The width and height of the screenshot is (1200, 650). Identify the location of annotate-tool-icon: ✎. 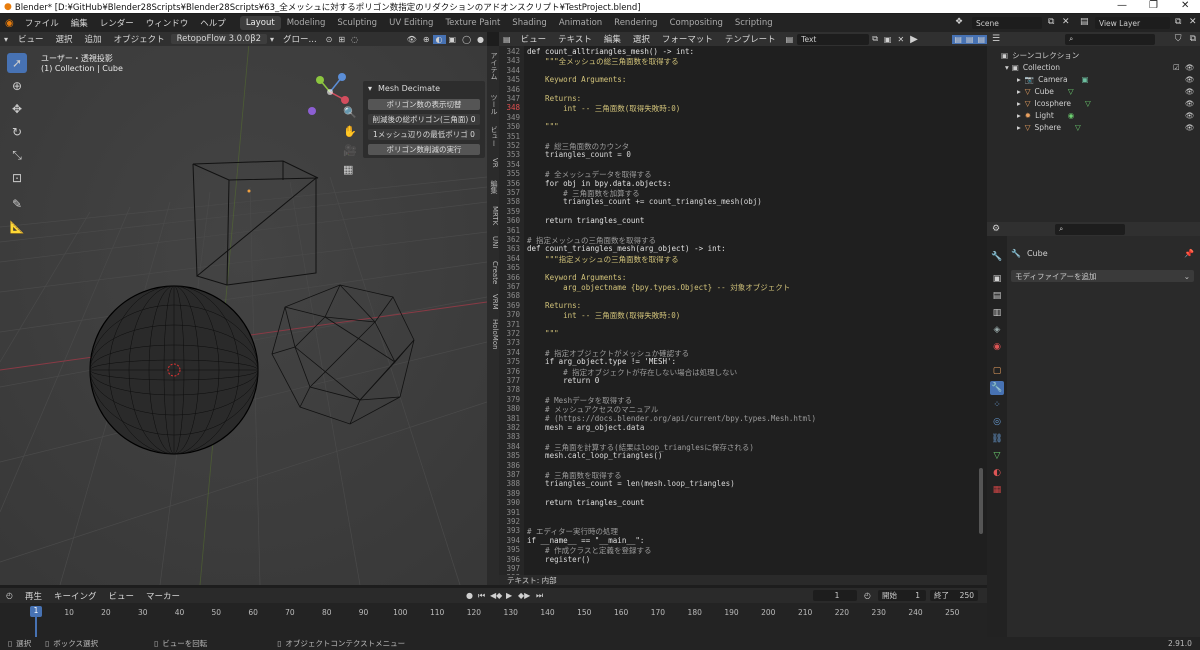
(17, 204).